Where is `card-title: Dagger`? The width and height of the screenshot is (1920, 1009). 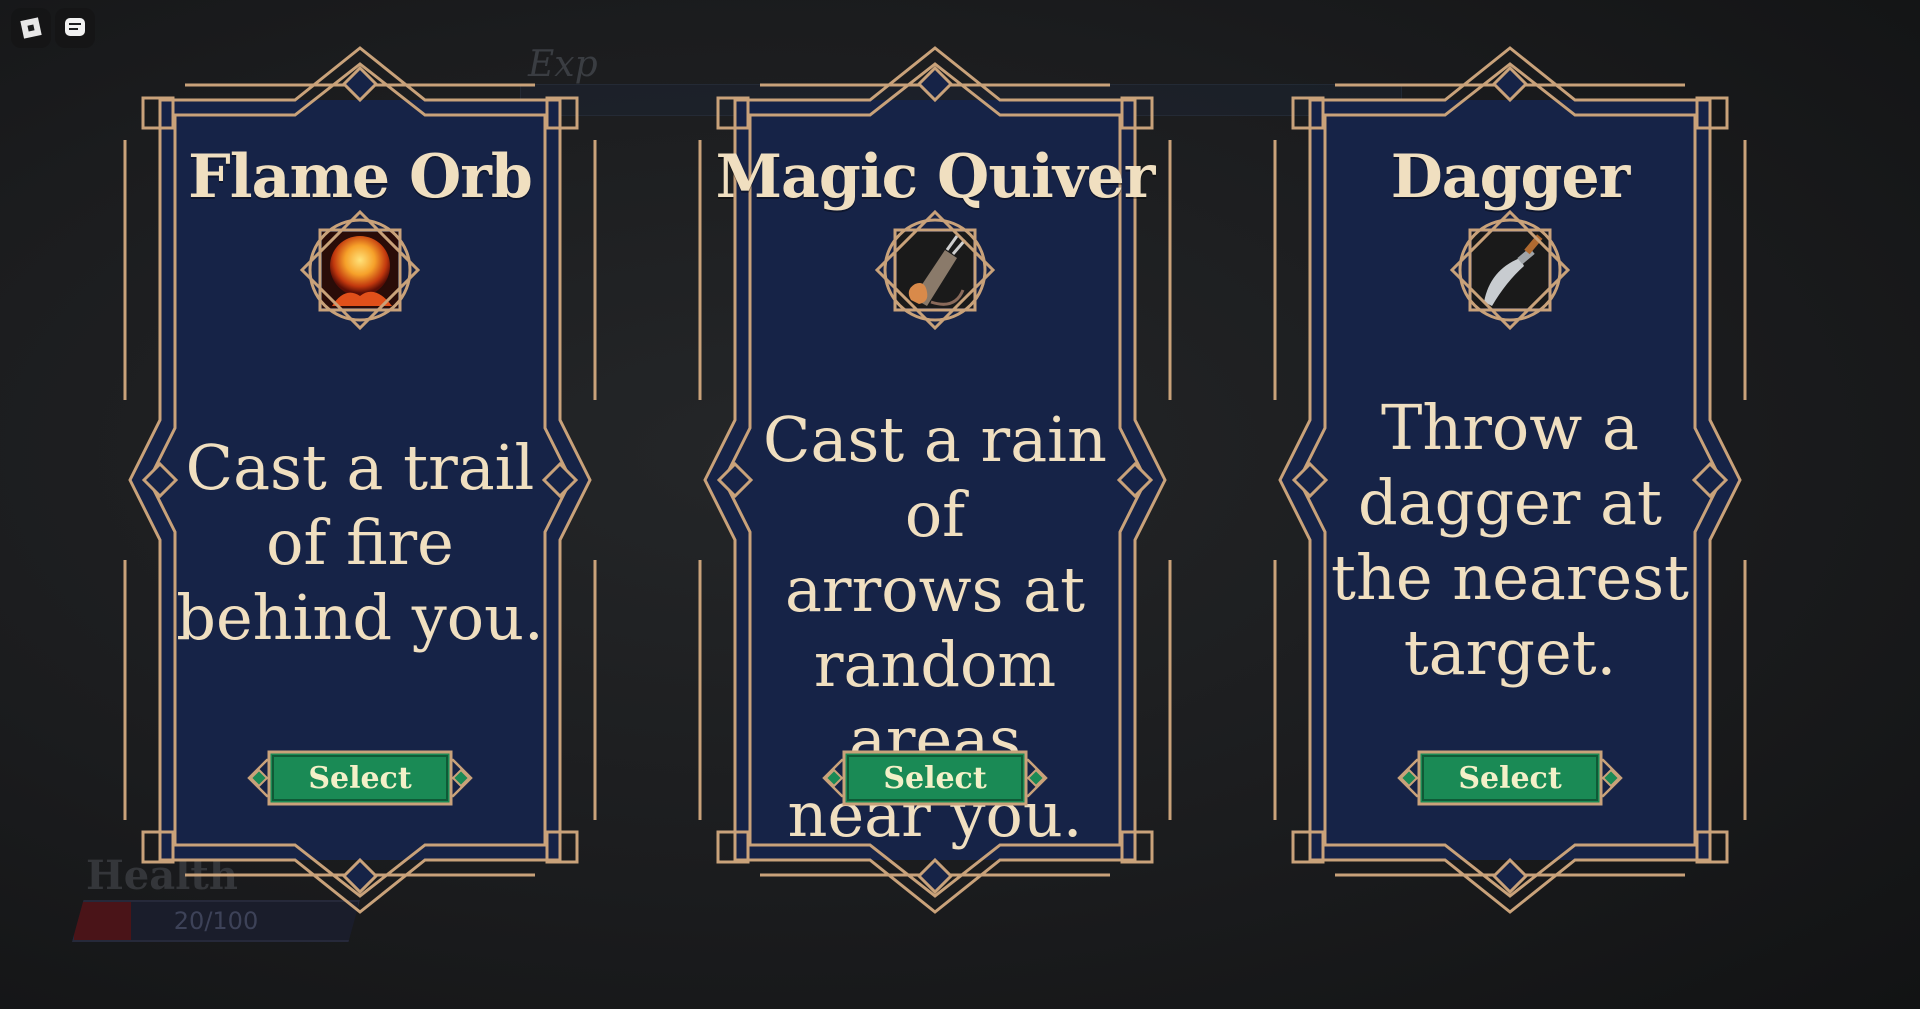 card-title: Dagger is located at coordinates (1510, 177).